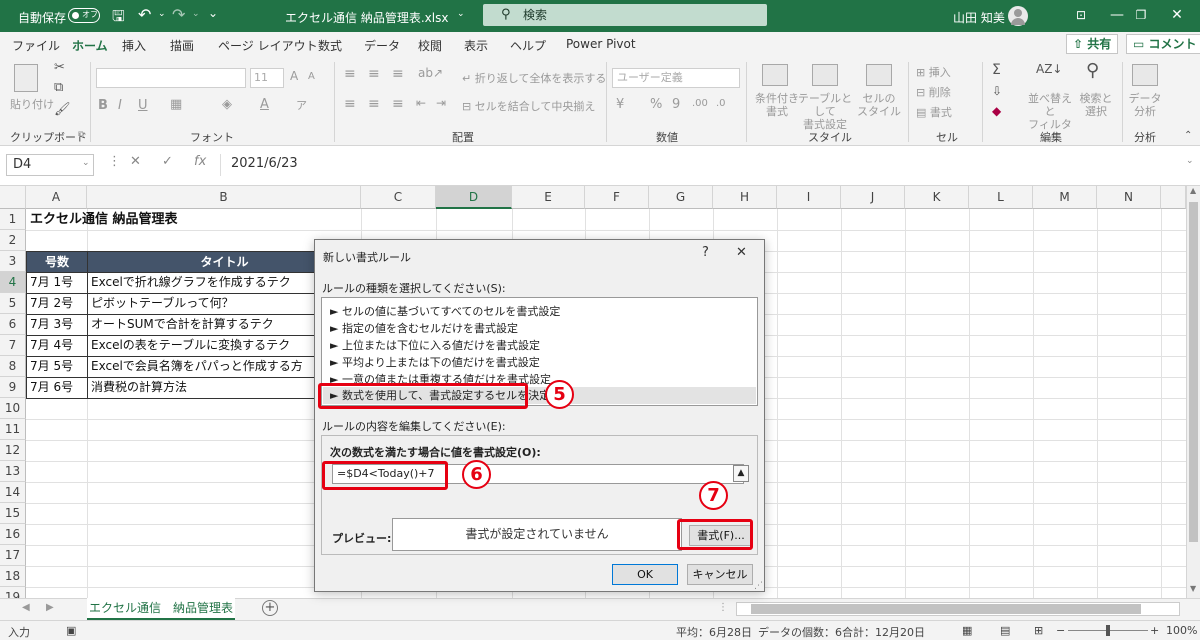 This screenshot has height=640, width=1200. What do you see at coordinates (1193, 588) in the screenshot?
I see `scroll-down-icon: ▼` at bounding box center [1193, 588].